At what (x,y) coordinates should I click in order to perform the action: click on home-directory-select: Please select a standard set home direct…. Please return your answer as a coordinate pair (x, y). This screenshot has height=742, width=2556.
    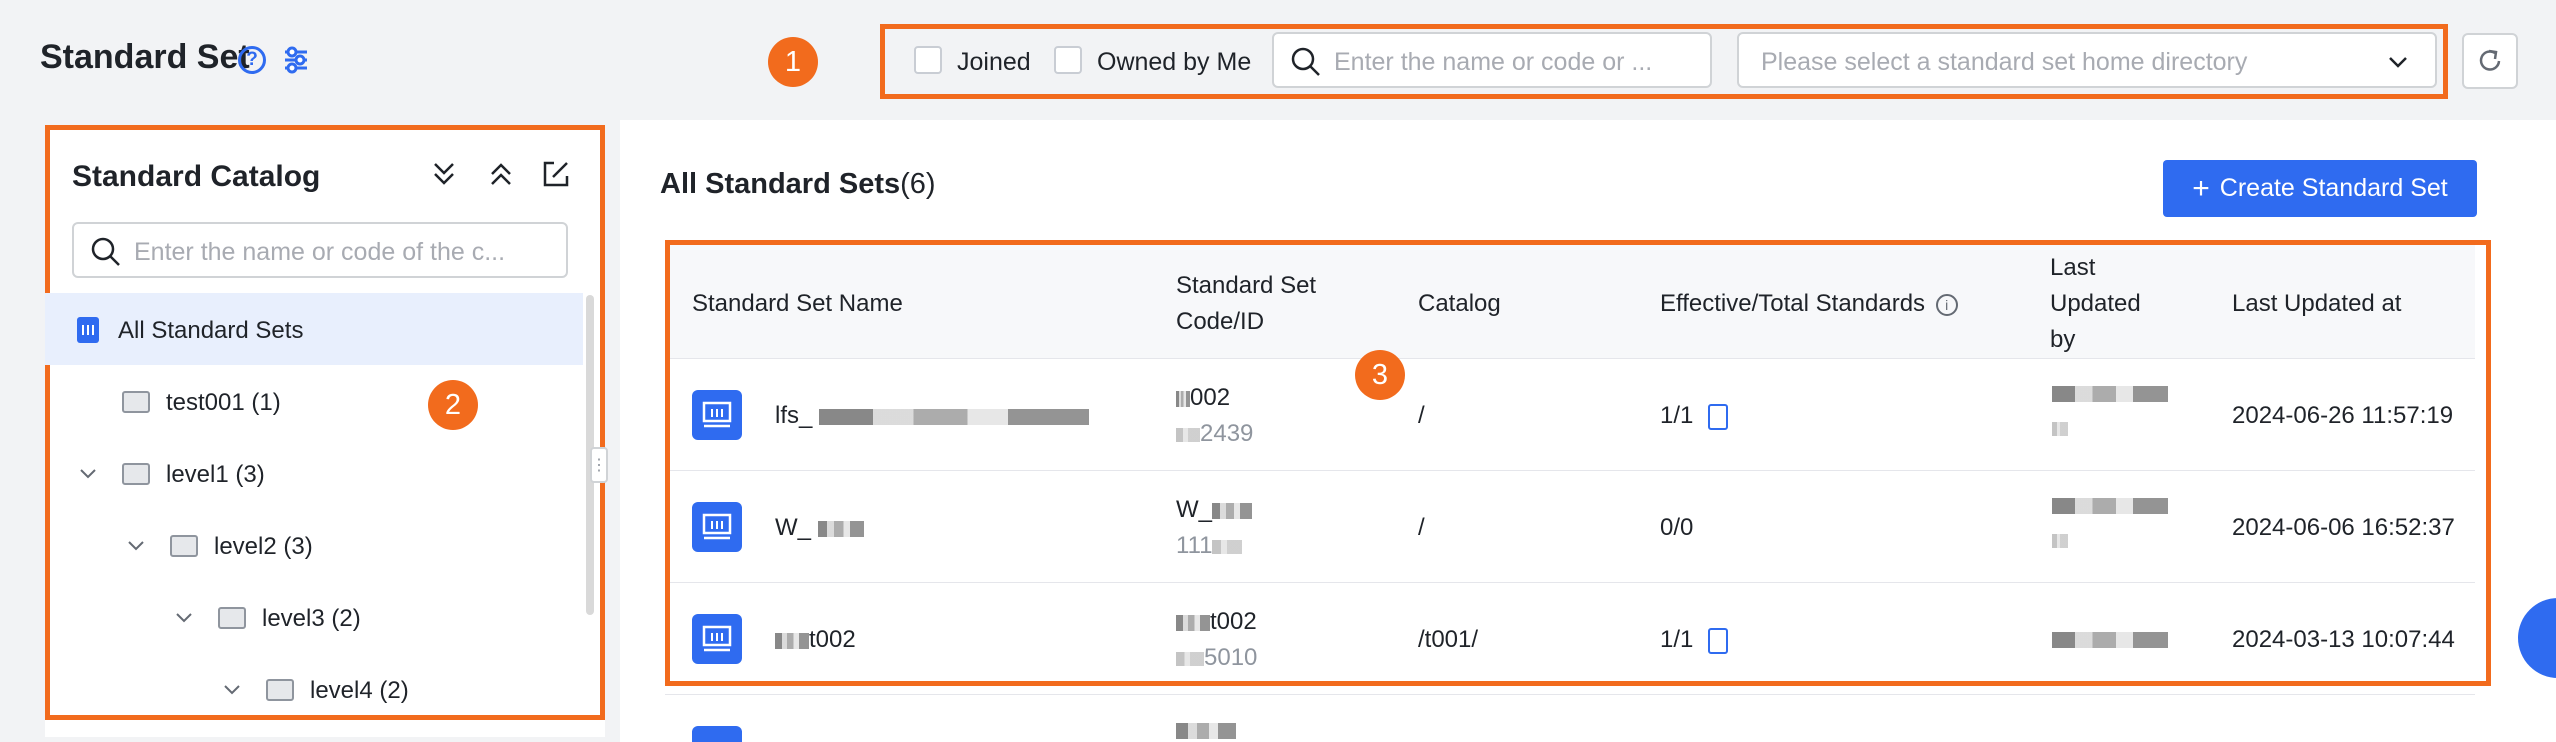
    Looking at the image, I should click on (2087, 60).